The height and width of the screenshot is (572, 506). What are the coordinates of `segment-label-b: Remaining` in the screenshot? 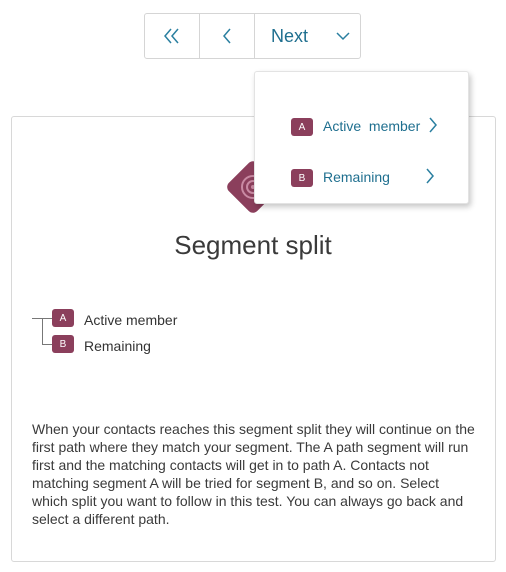 It's located at (117, 346).